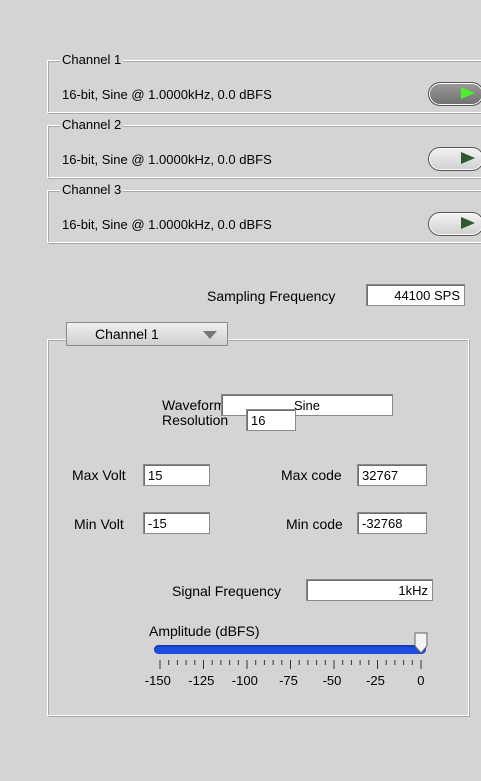  Describe the element at coordinates (176, 523) in the screenshot. I see `min-volt-field: -15` at that location.